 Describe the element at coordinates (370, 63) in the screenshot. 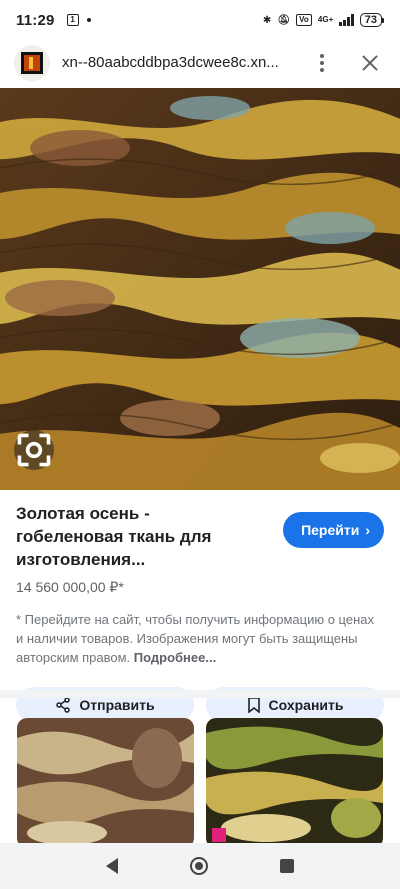

I see `close-icon` at that location.